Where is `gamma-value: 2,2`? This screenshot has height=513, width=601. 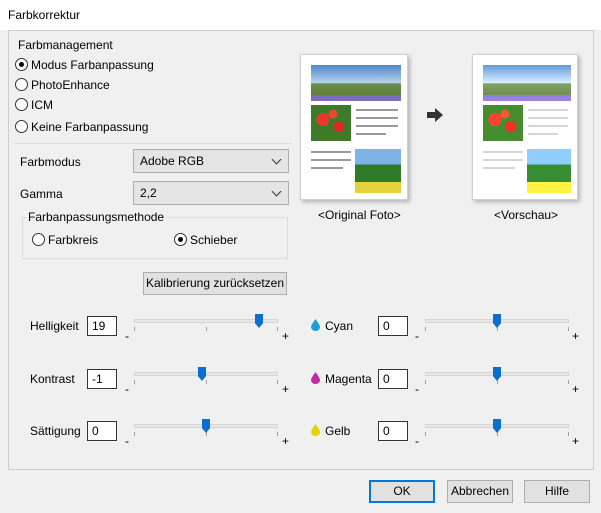
gamma-value: 2,2 is located at coordinates (148, 193).